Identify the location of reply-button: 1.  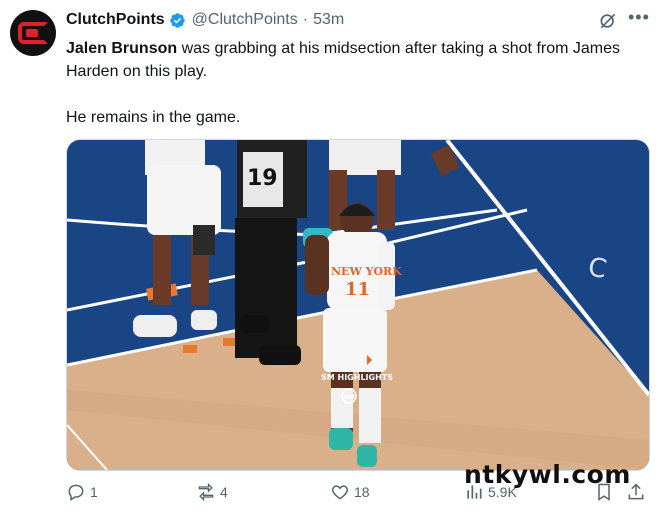
(82, 492).